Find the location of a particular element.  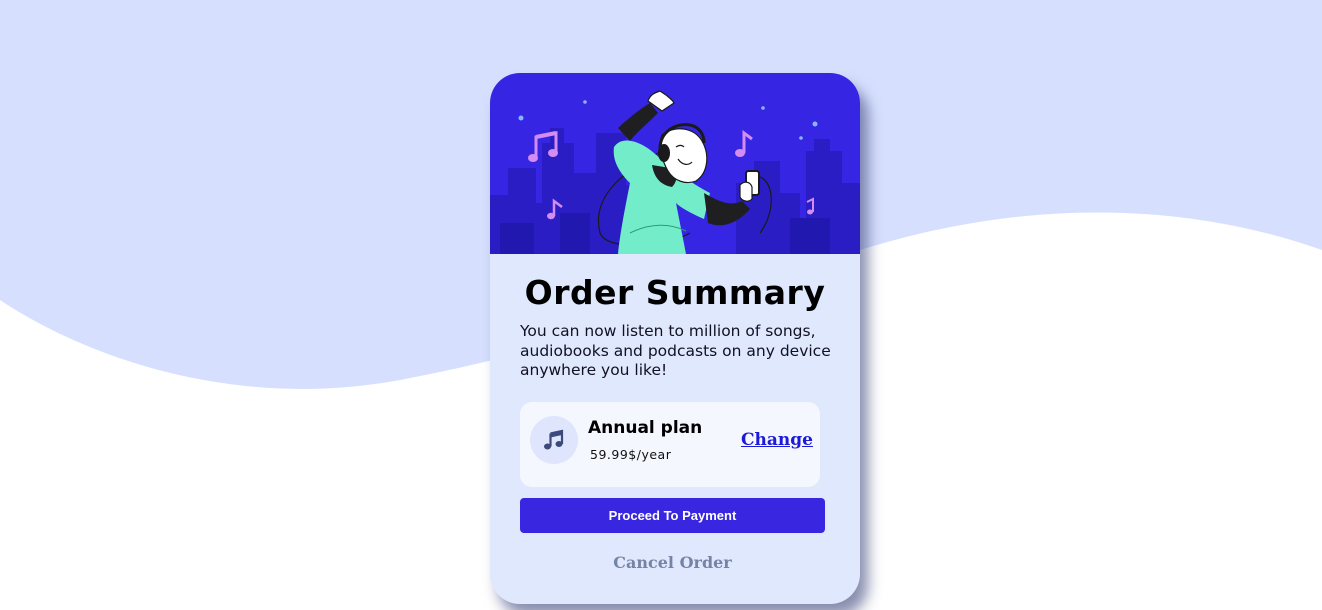

plan-name: Annual plan is located at coordinates (645, 428).